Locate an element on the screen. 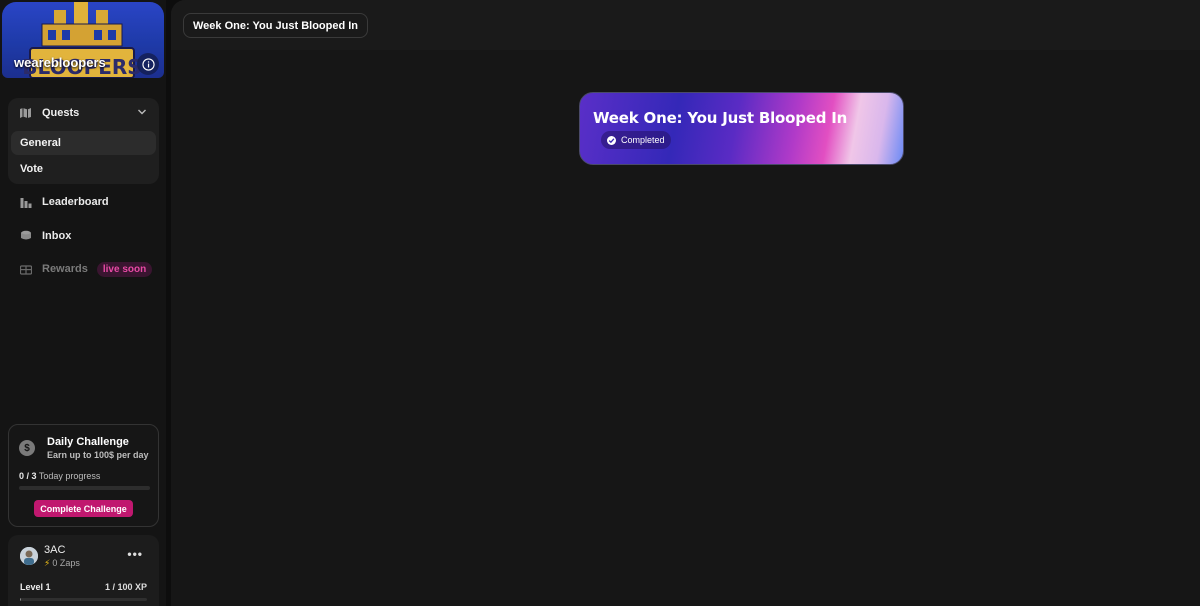  daily-progress-label: Today progress is located at coordinates (69, 476).